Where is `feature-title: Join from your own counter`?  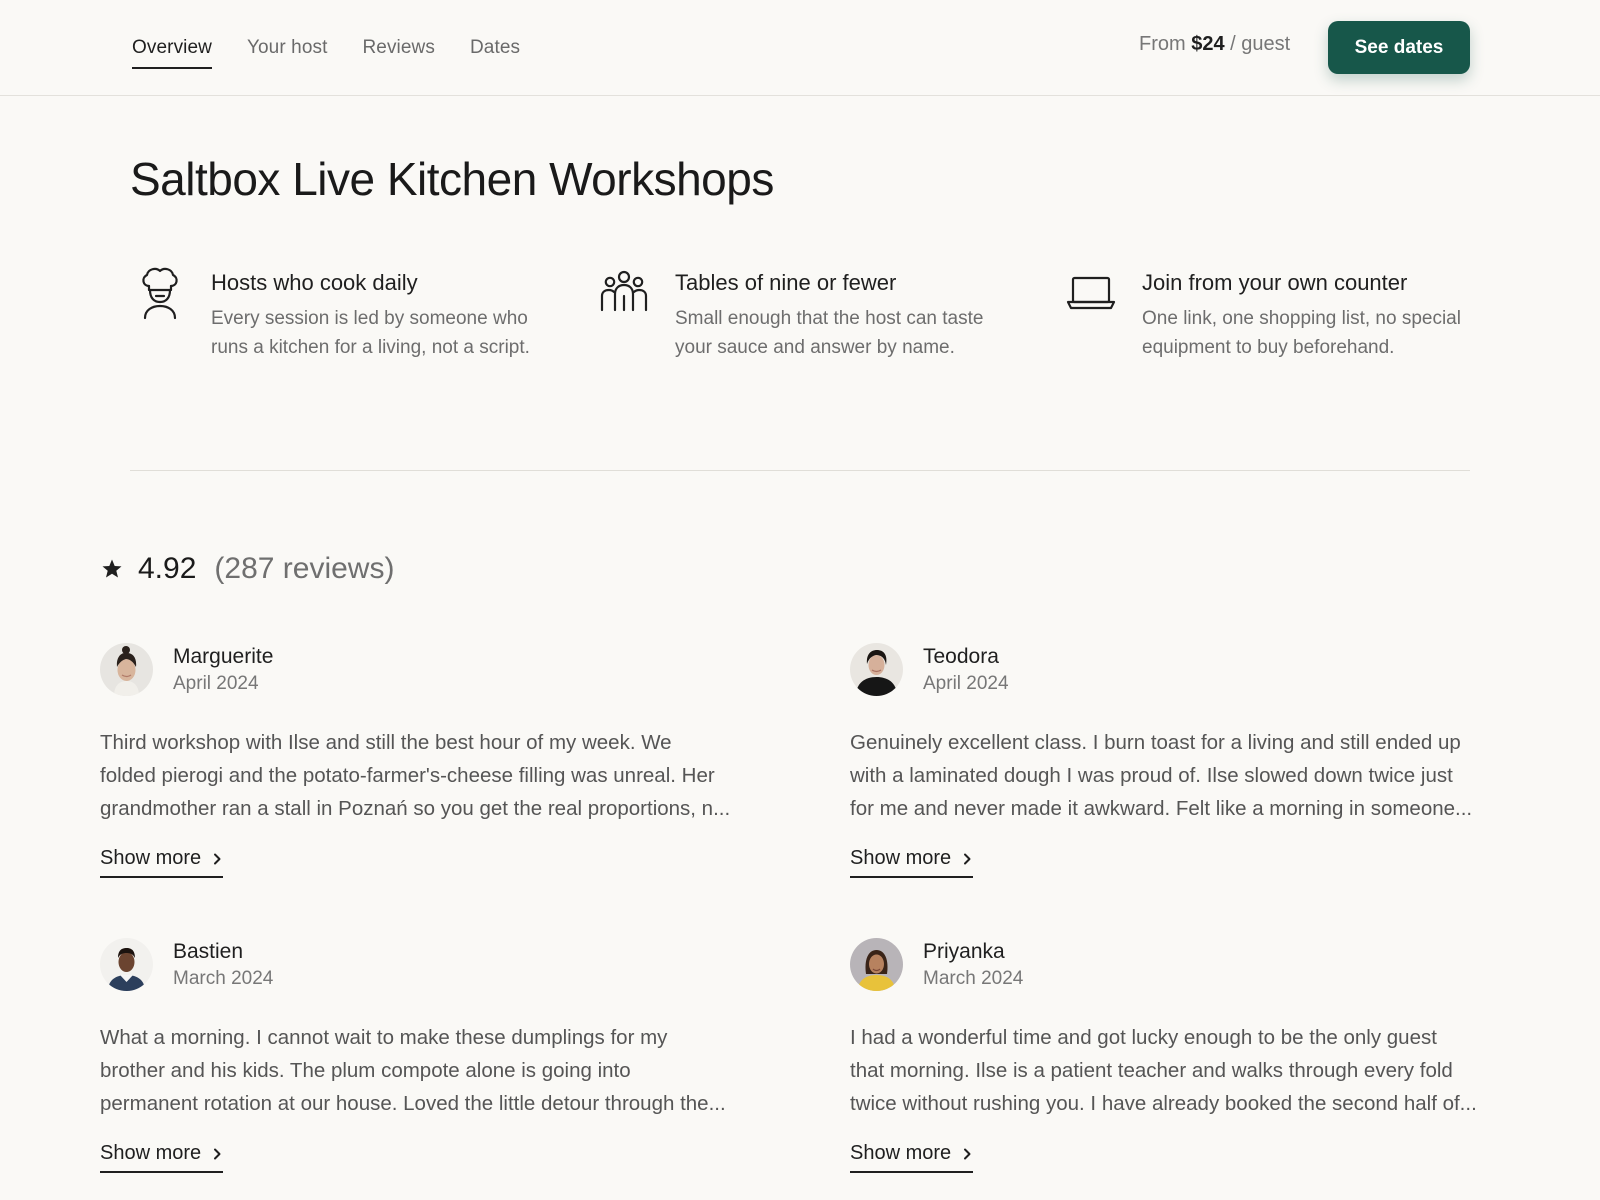 feature-title: Join from your own counter is located at coordinates (1275, 282).